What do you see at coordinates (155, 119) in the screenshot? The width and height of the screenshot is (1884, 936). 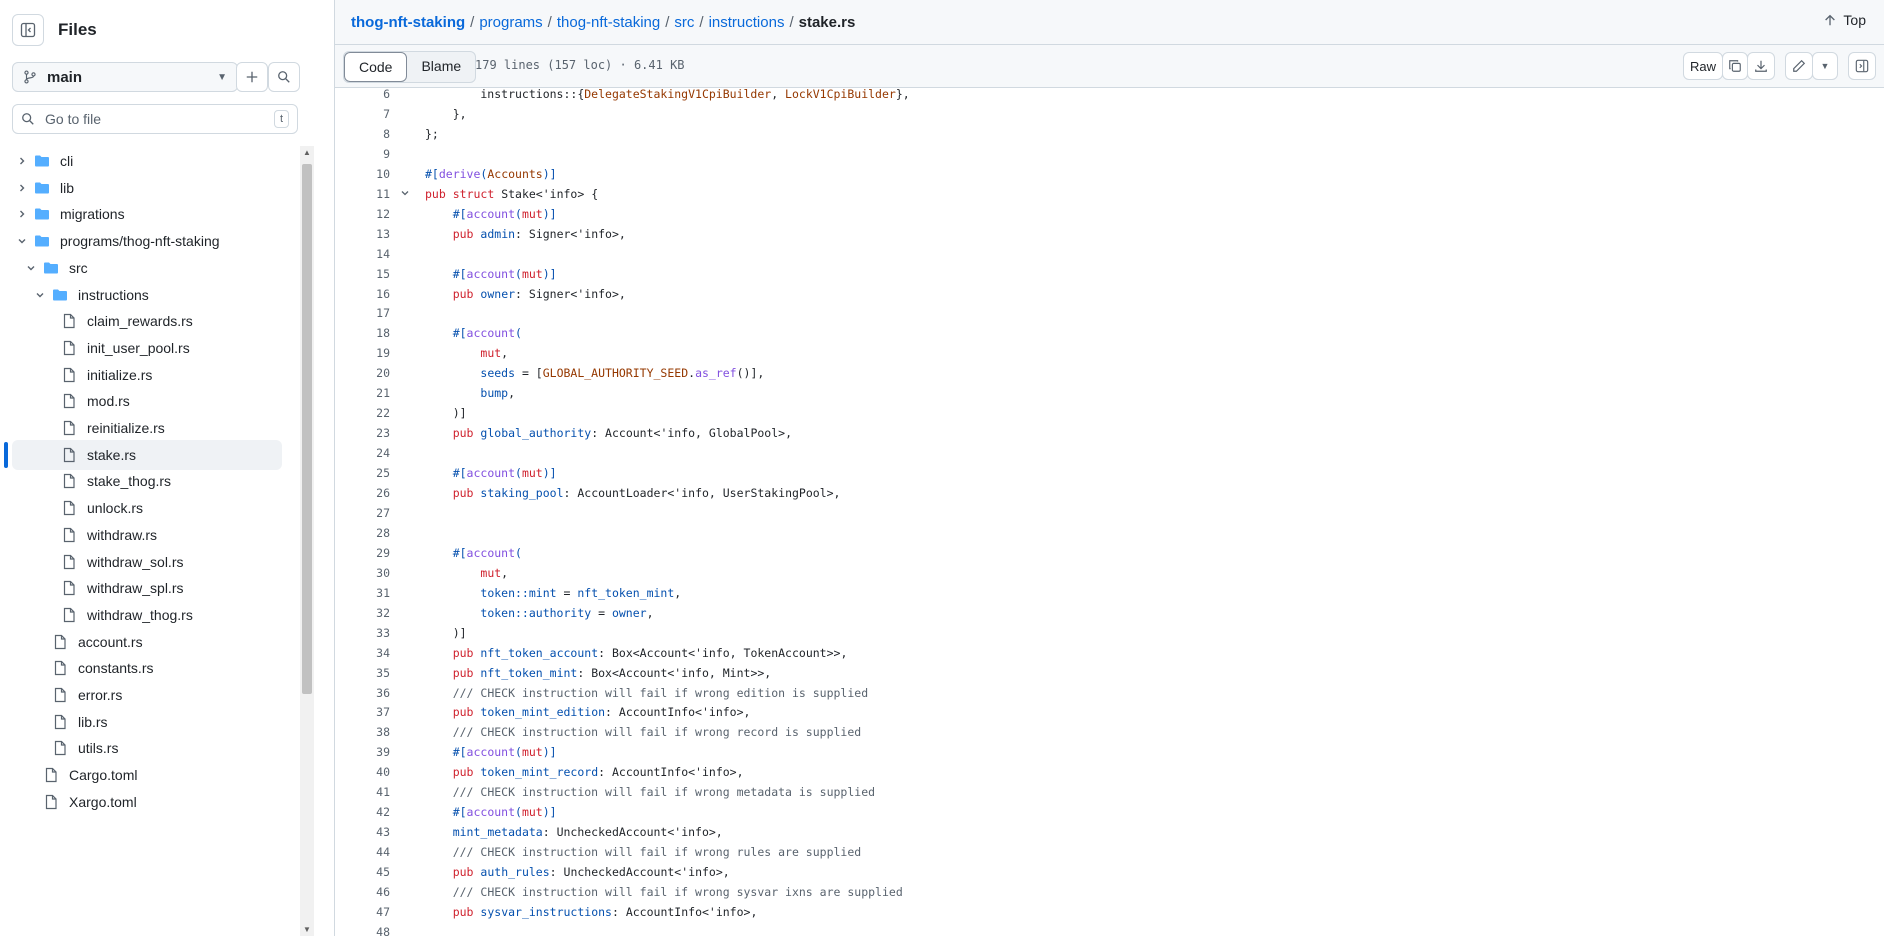 I see `go-to-file-input: Go to file t` at bounding box center [155, 119].